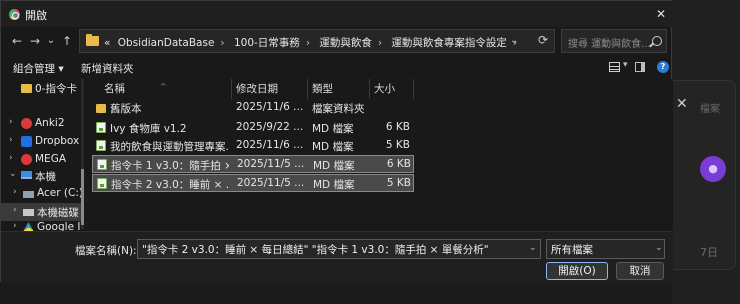  I want to click on sidebar-item-acer-c: › Acer (C:), so click(42, 194).